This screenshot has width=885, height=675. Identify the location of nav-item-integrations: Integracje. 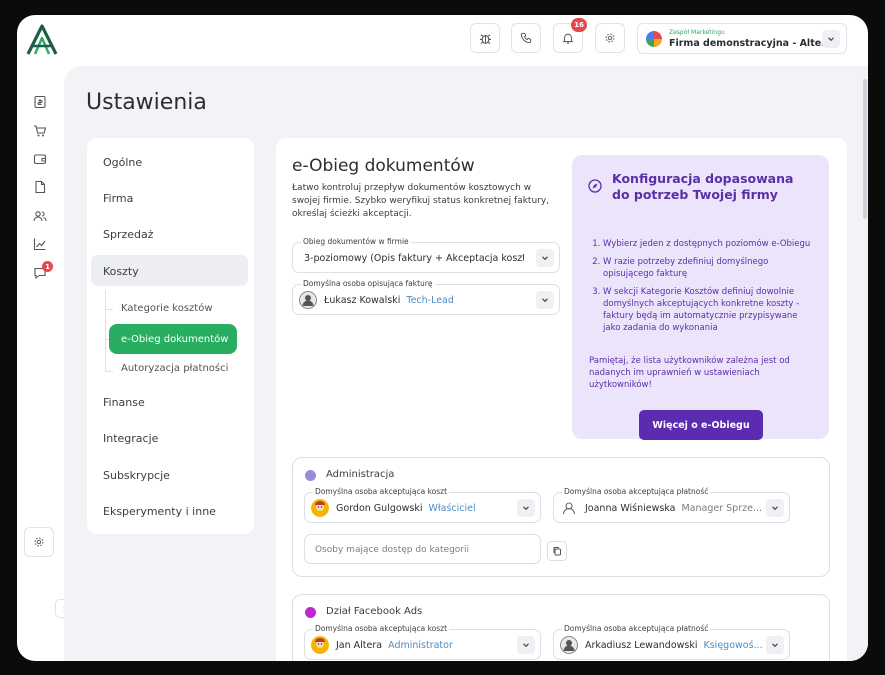
(130, 438).